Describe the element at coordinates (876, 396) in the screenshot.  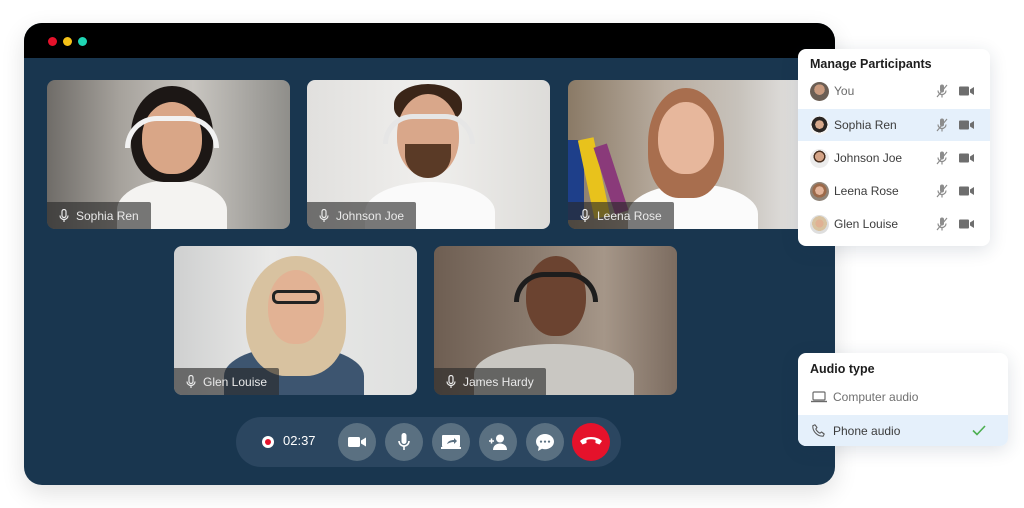
I see `audio-option-label: Computer audio` at that location.